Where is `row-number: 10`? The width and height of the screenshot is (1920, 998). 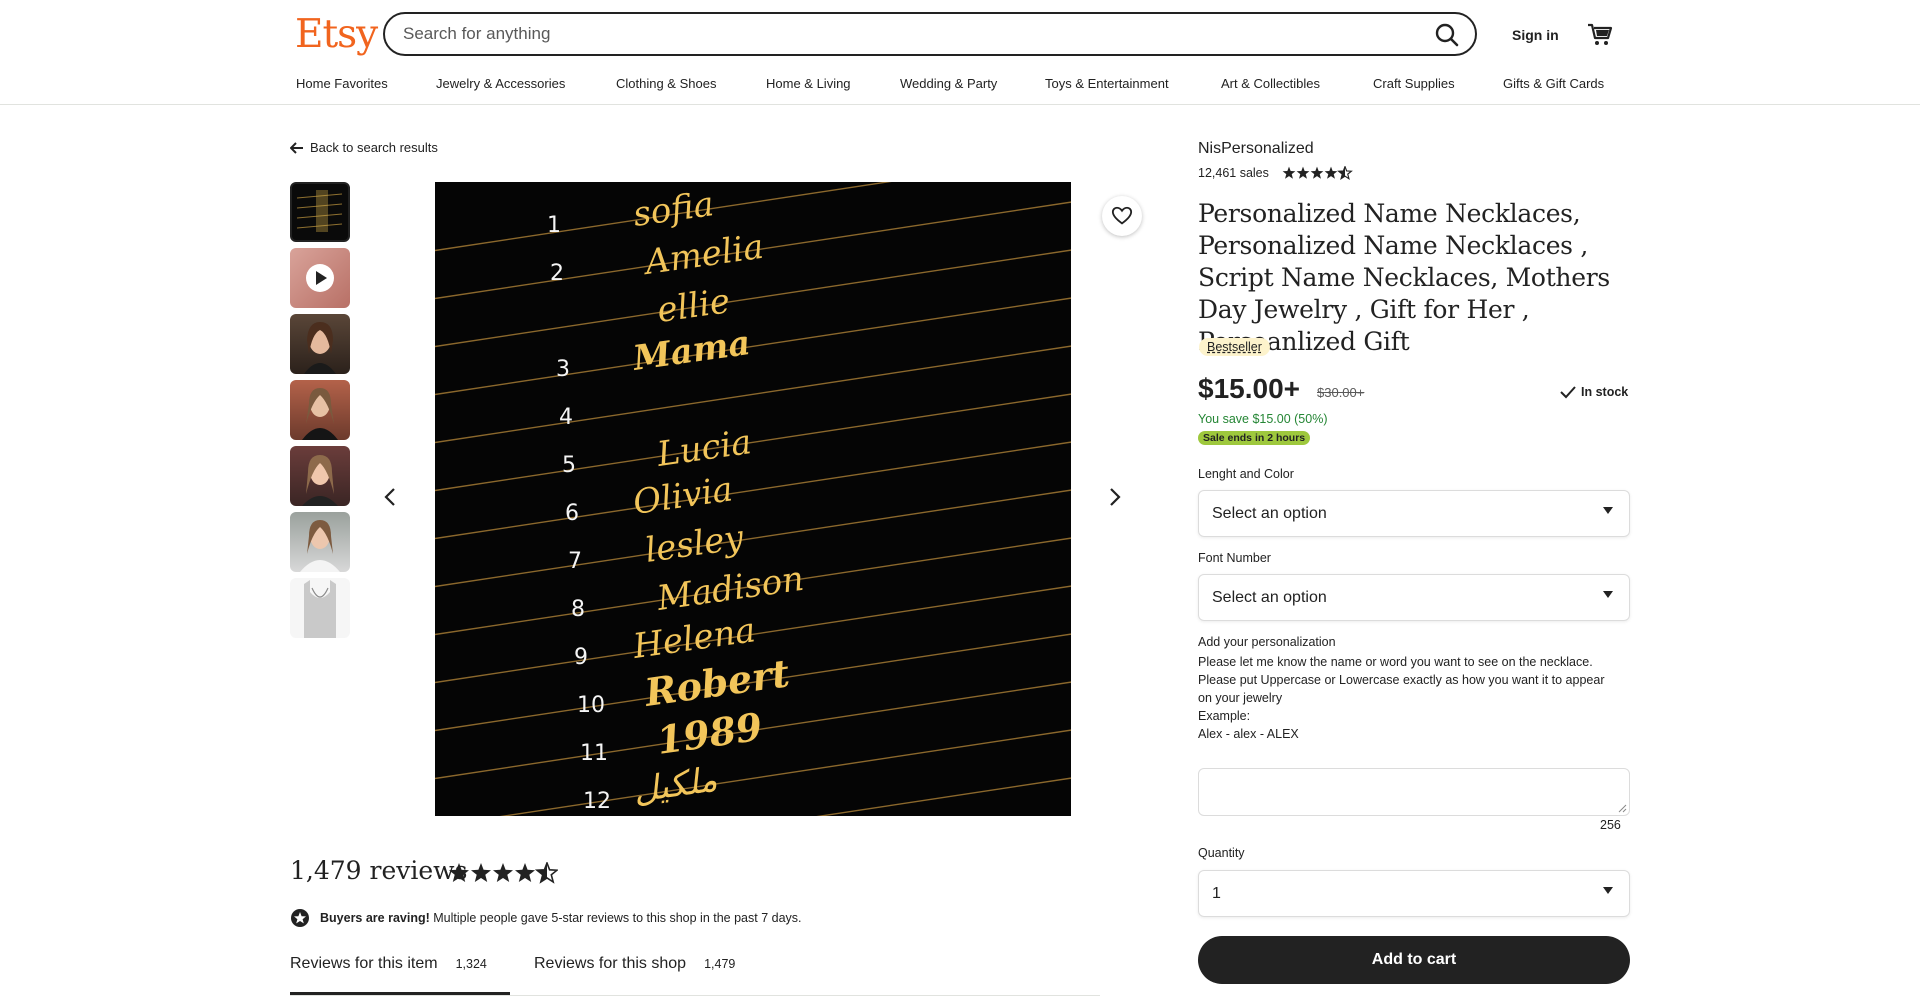 row-number: 10 is located at coordinates (591, 705).